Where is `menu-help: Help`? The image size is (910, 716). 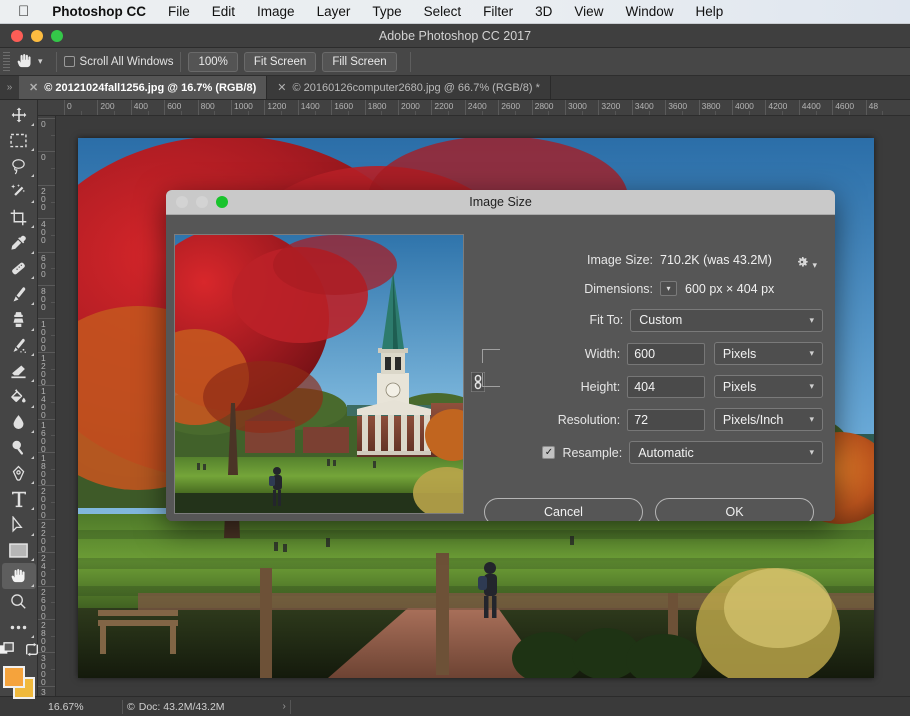 menu-help: Help is located at coordinates (709, 11).